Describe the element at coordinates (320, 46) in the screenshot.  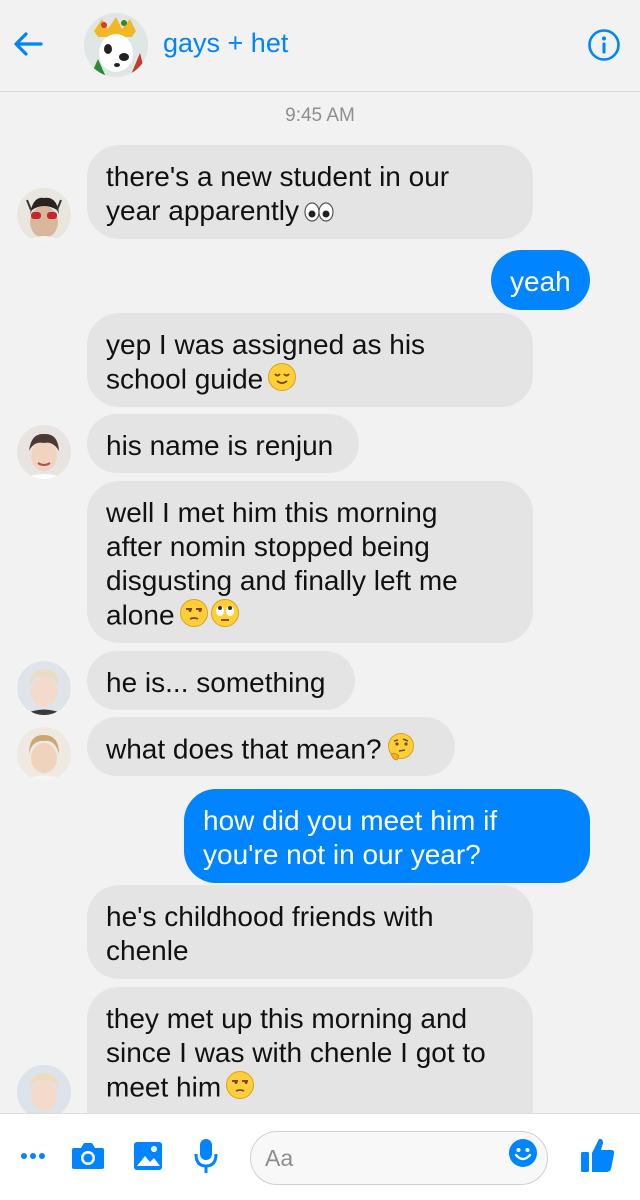
I see `chat-header: gays + het` at that location.